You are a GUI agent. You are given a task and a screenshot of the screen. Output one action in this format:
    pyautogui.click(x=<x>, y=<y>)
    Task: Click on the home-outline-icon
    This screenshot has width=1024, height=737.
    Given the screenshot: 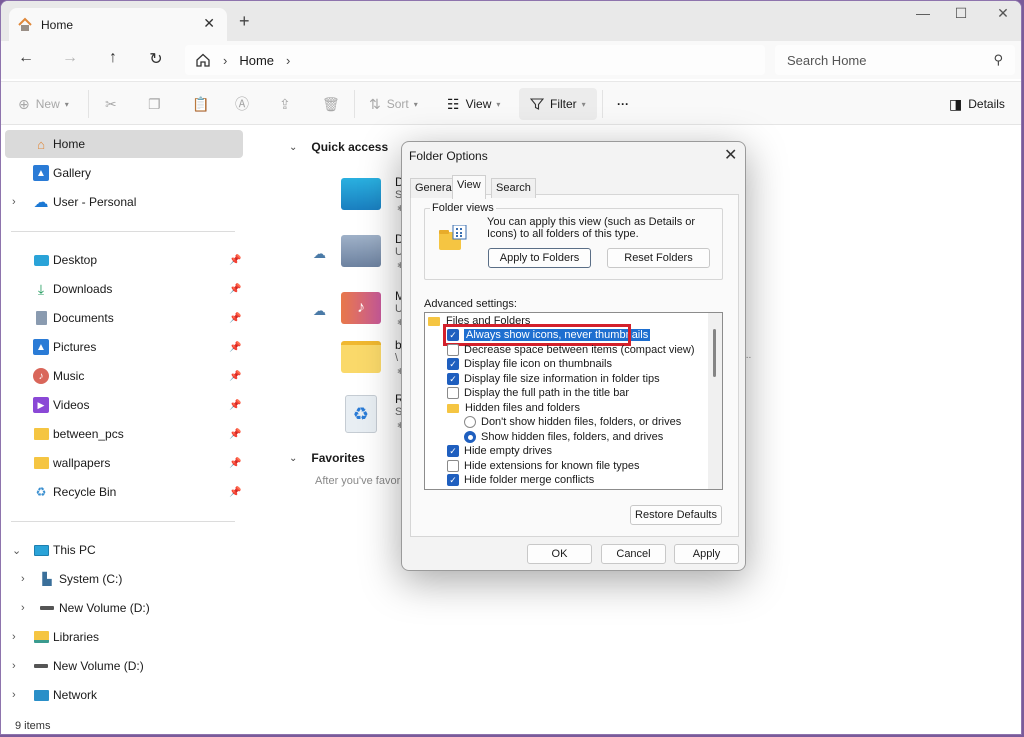 What is the action you would take?
    pyautogui.click(x=203, y=60)
    